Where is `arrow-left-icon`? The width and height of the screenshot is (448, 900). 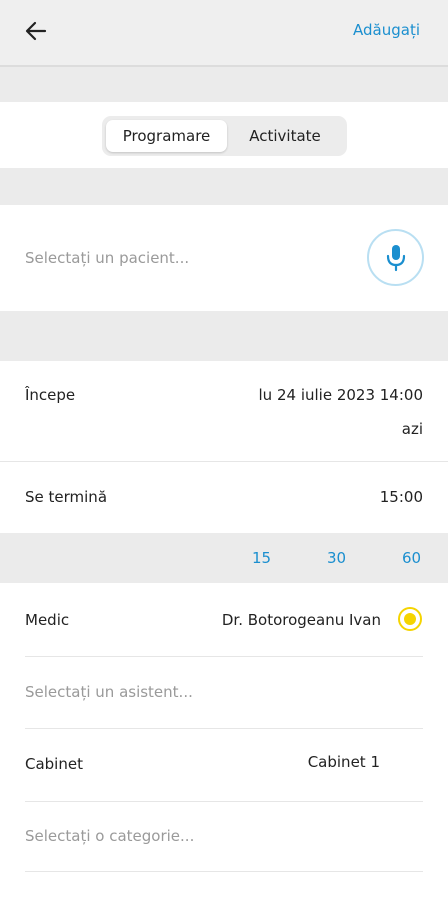
arrow-left-icon is located at coordinates (36, 31).